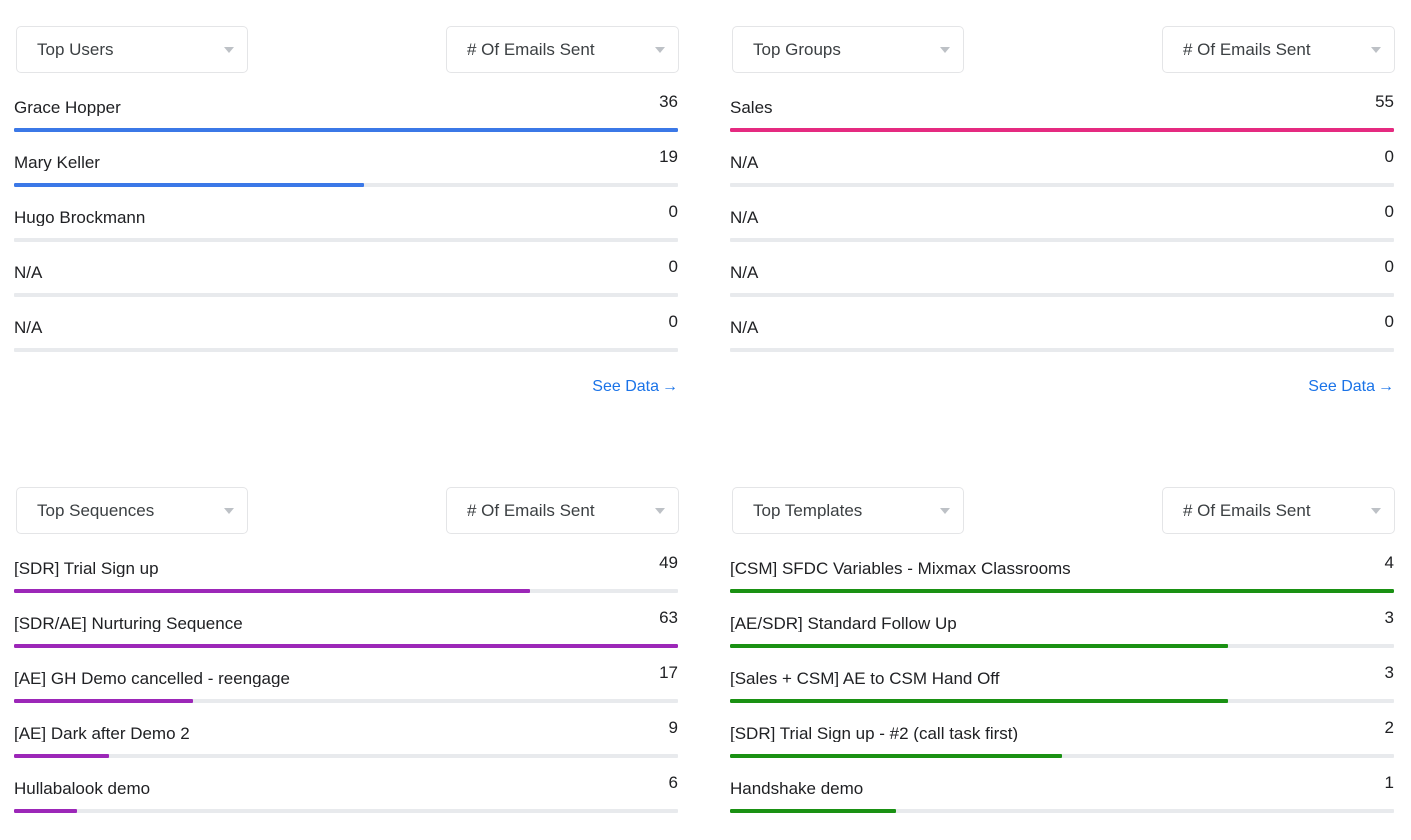 Image resolution: width=1411 pixels, height=840 pixels. Describe the element at coordinates (346, 623) in the screenshot. I see `bar-row-header: [SDR/AE] Nurturing Sequence 63` at that location.